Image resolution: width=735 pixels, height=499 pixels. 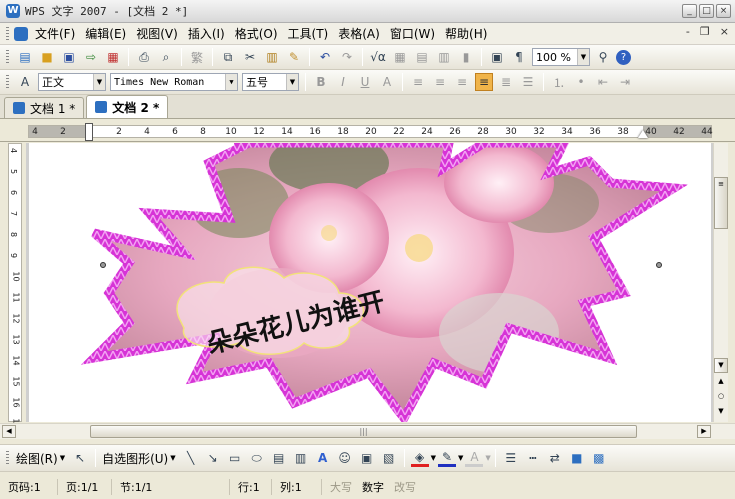 What do you see at coordinates (44, 107) in the screenshot?
I see `tab-document-1: 文档 1 *` at bounding box center [44, 107].